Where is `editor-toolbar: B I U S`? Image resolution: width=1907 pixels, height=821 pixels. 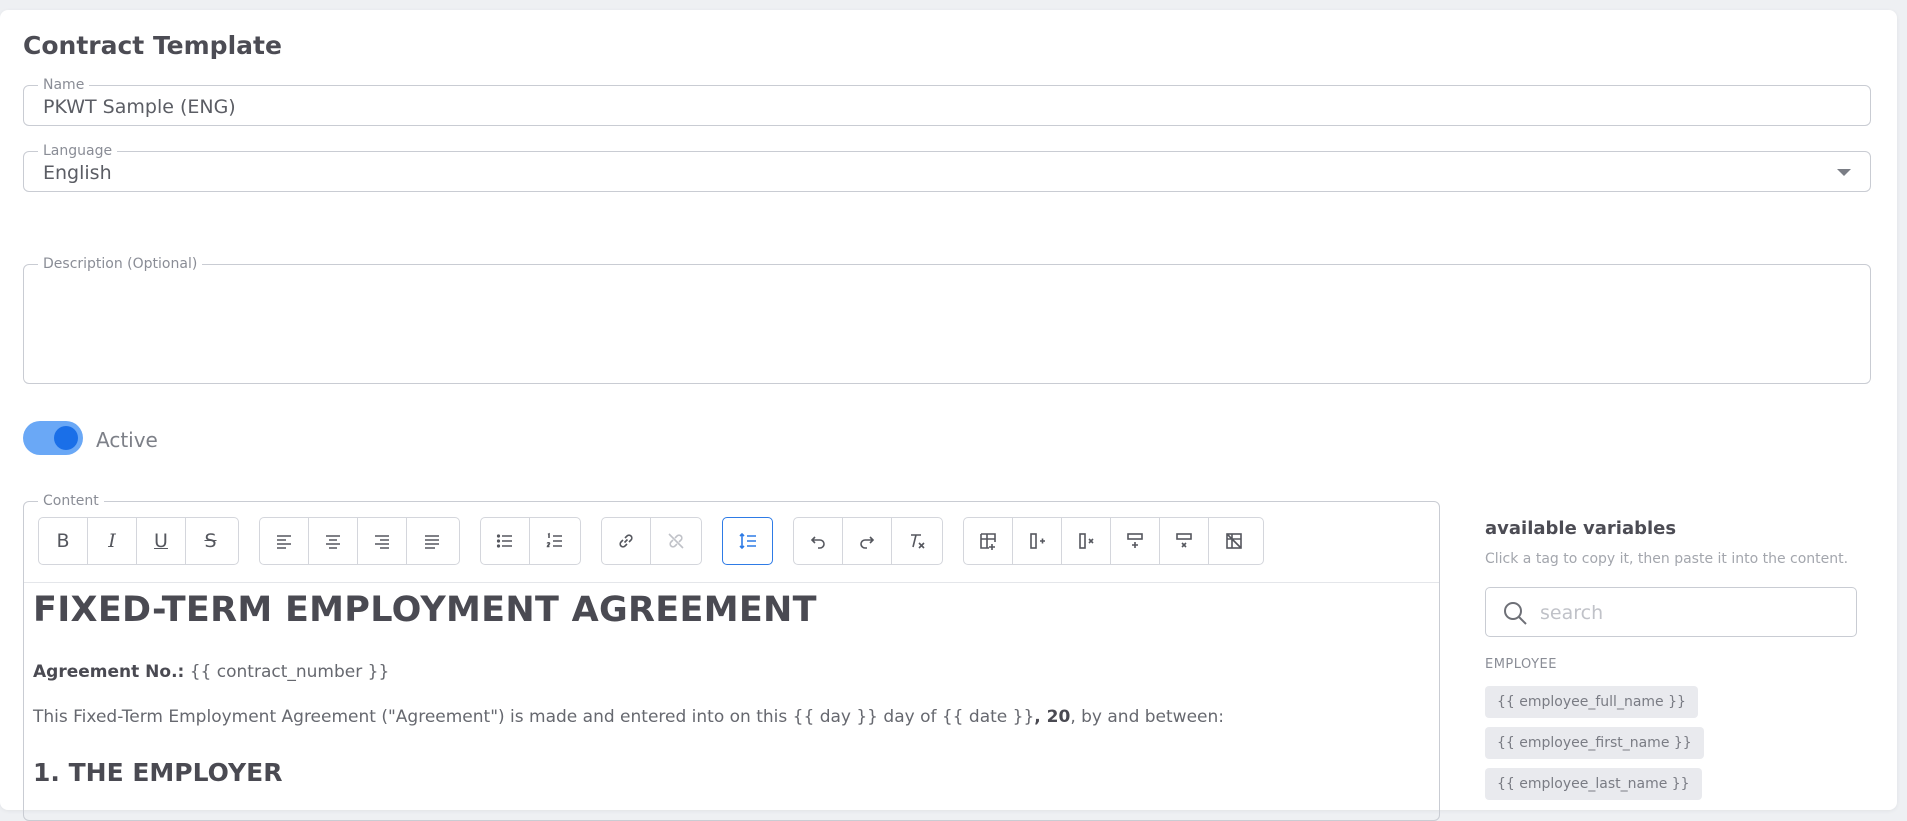
editor-toolbar: B I U S is located at coordinates (731, 542).